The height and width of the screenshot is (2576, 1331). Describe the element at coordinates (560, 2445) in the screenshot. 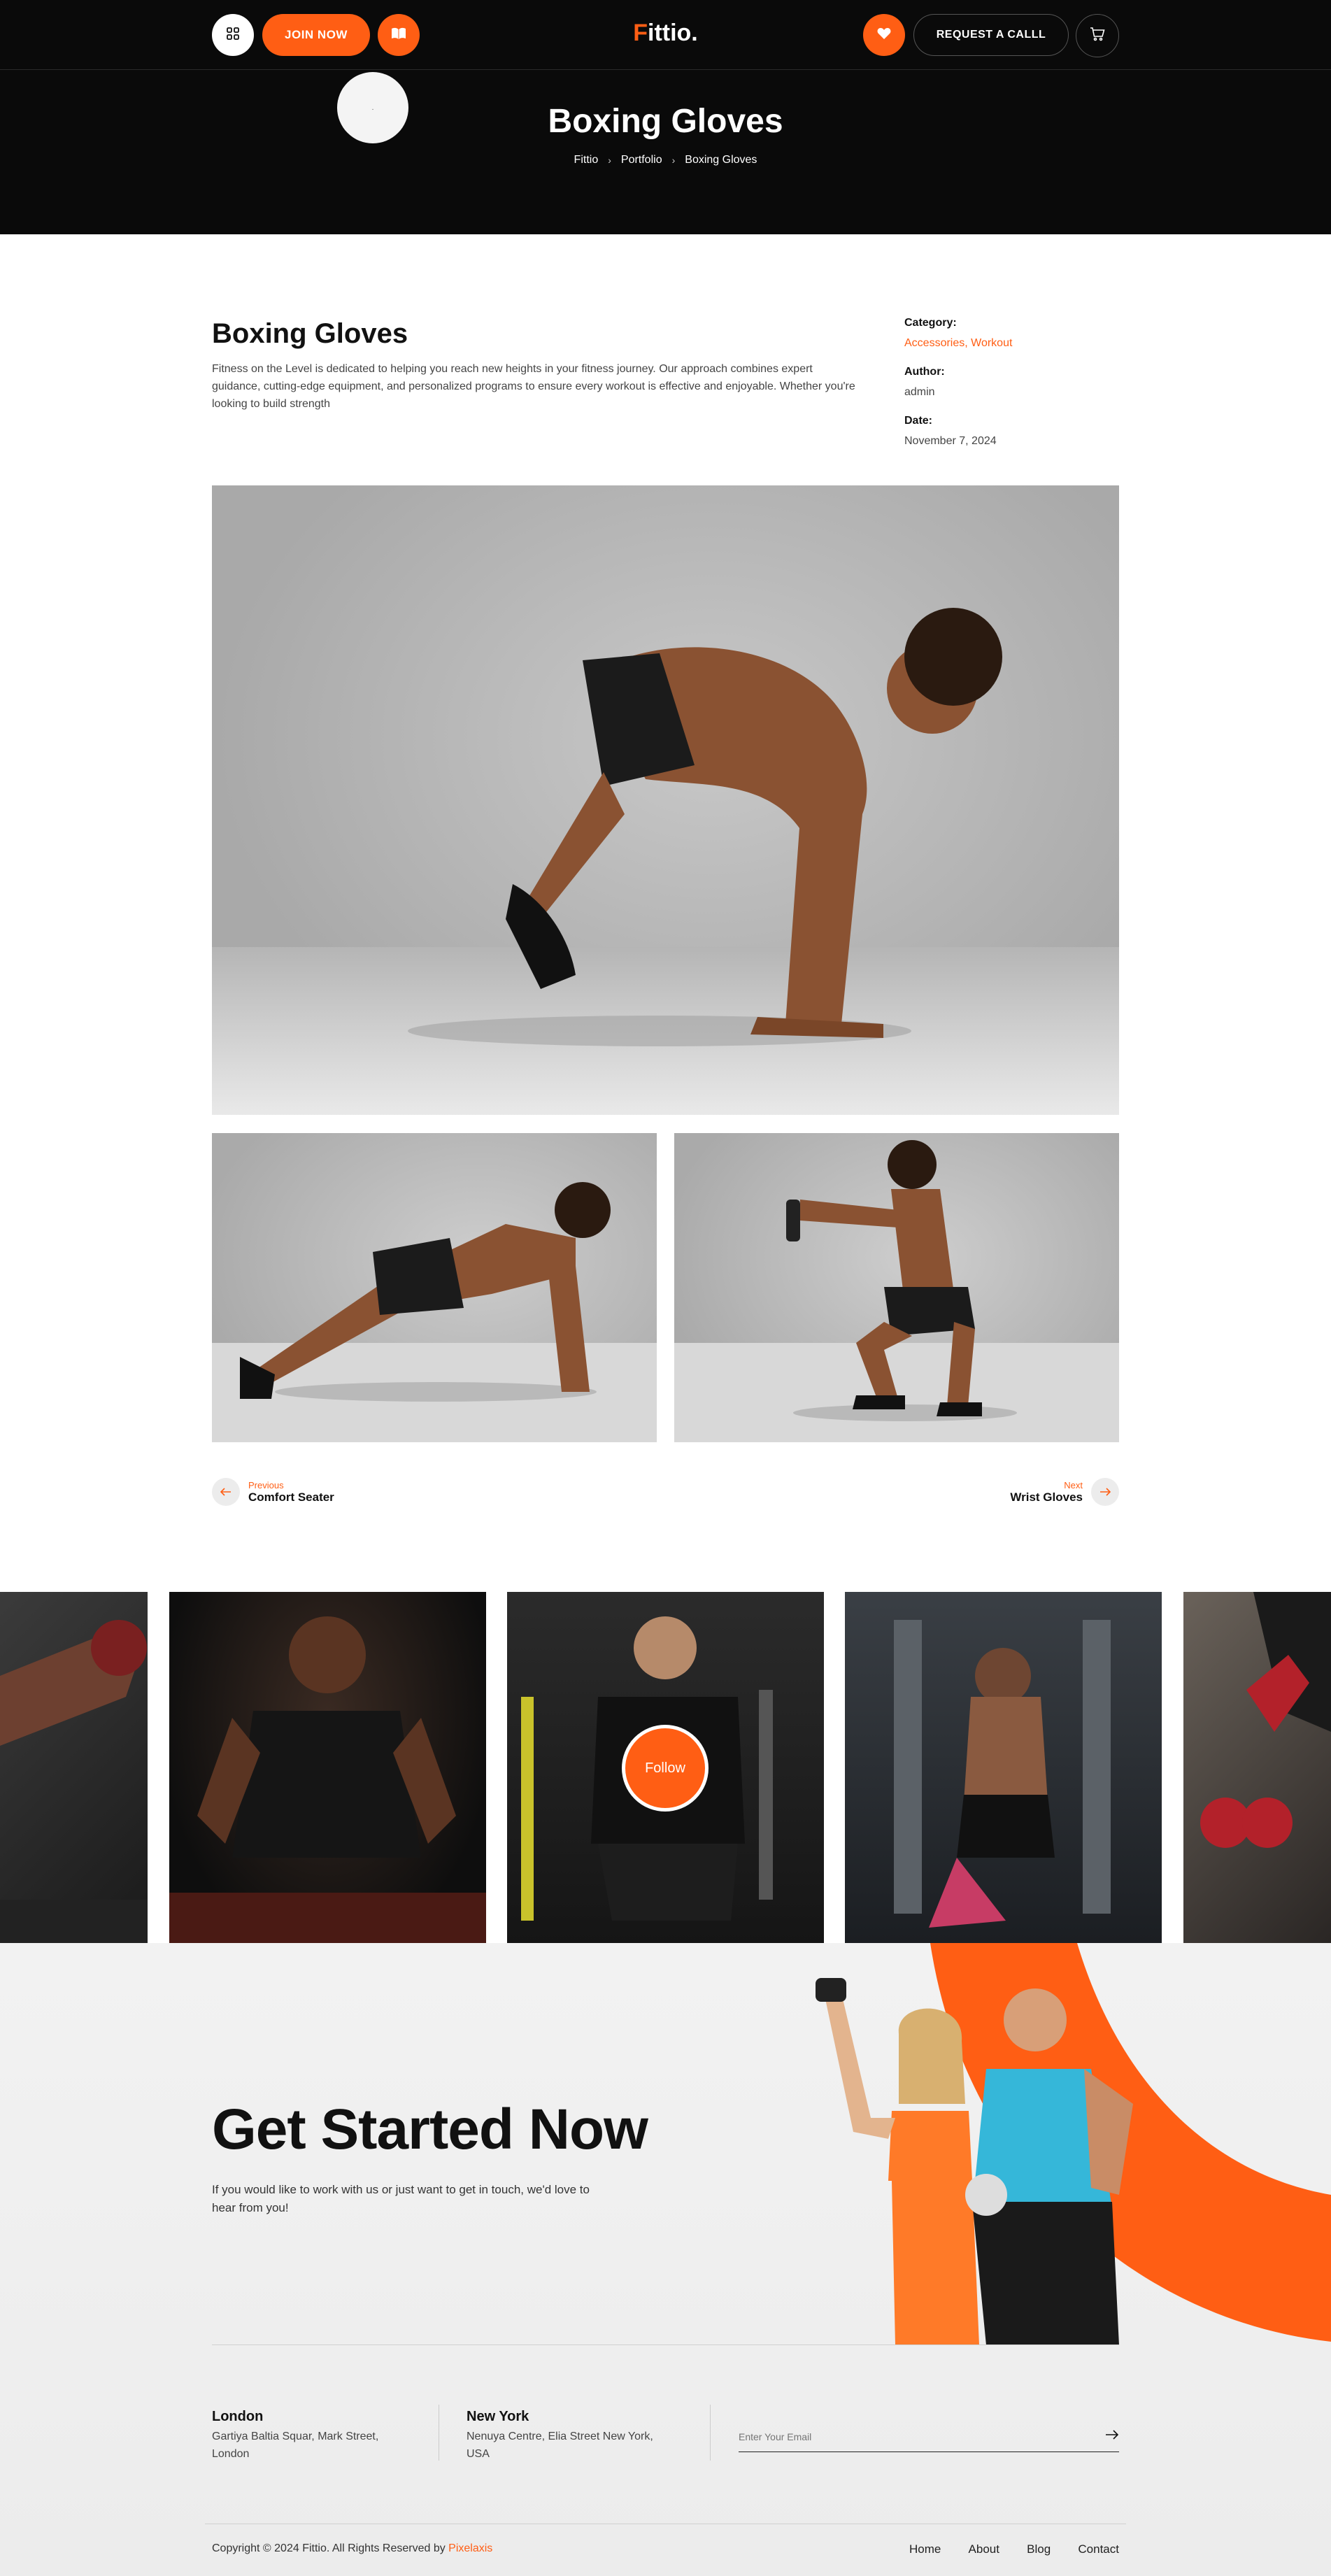

I see `office-address-new-york: Nenuya Centre, Elia Street New York, USA` at that location.